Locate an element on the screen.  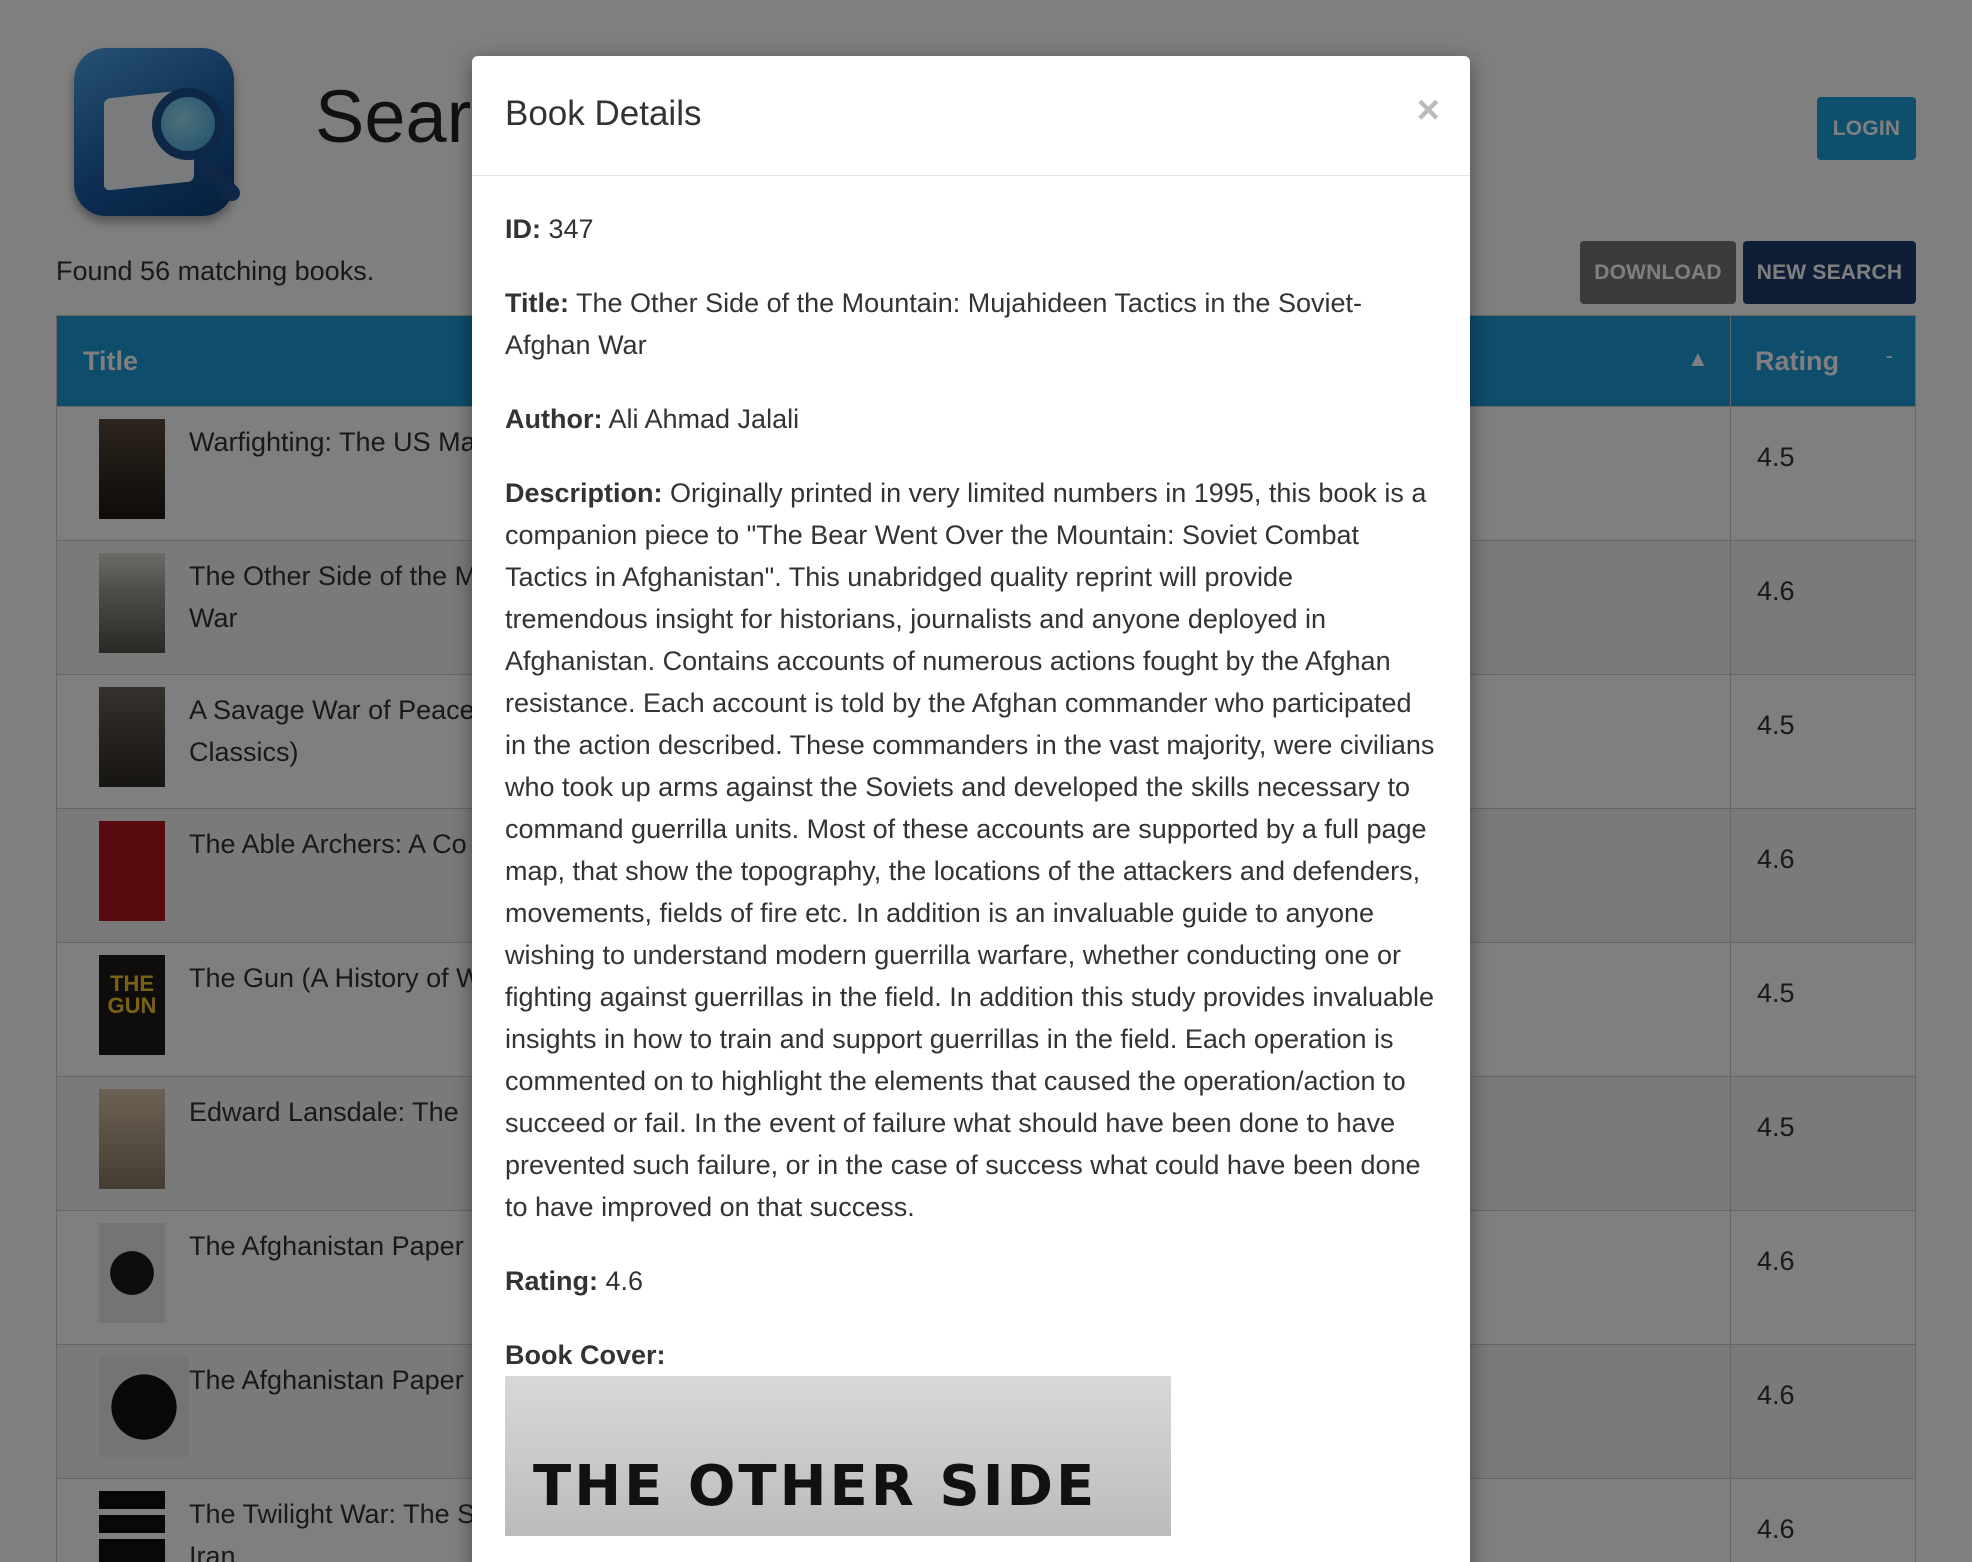
id-value: 347 is located at coordinates (571, 229).